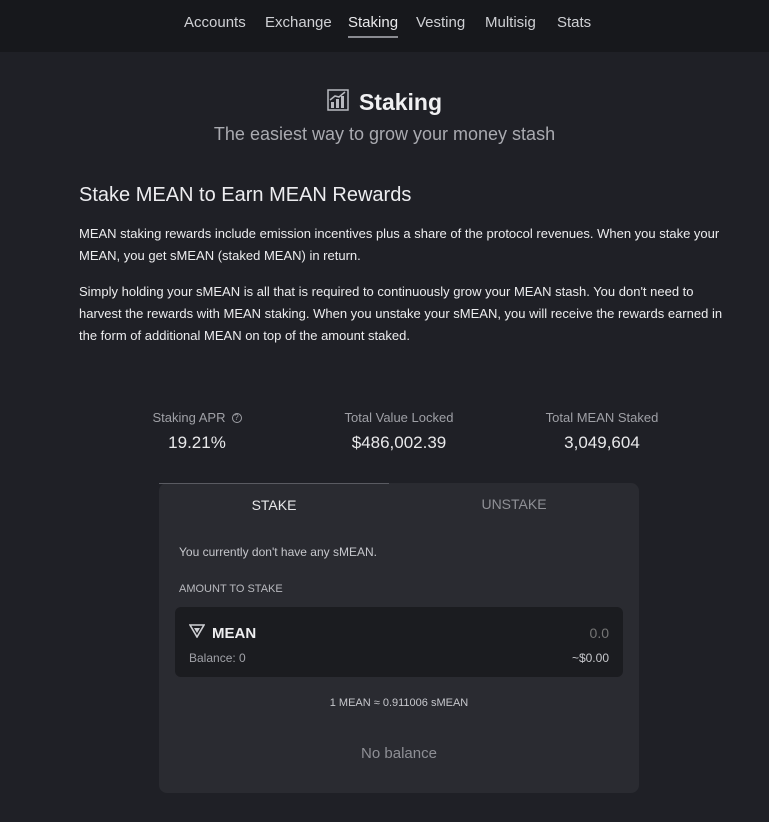 The width and height of the screenshot is (769, 822). I want to click on help-icon: ?, so click(236, 417).